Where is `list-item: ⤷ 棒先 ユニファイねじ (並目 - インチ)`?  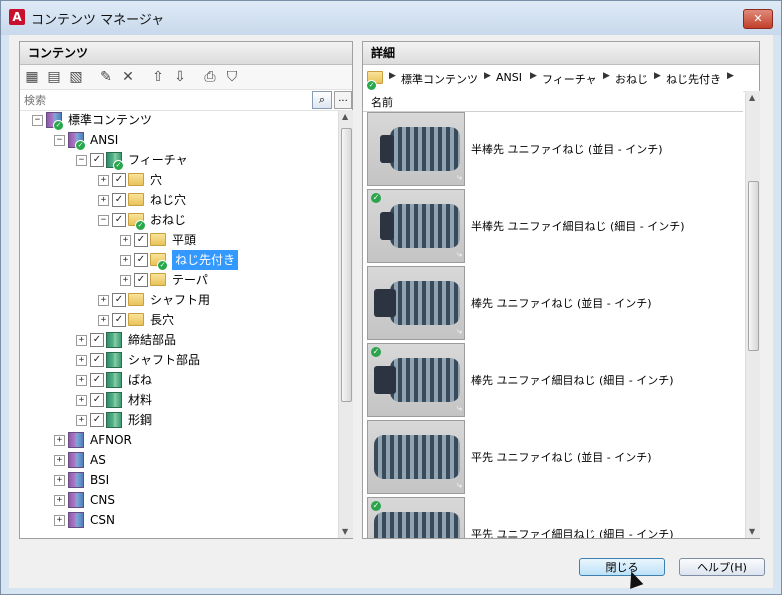 list-item: ⤷ 棒先 ユニファイねじ (並目 - インチ) is located at coordinates (555, 304).